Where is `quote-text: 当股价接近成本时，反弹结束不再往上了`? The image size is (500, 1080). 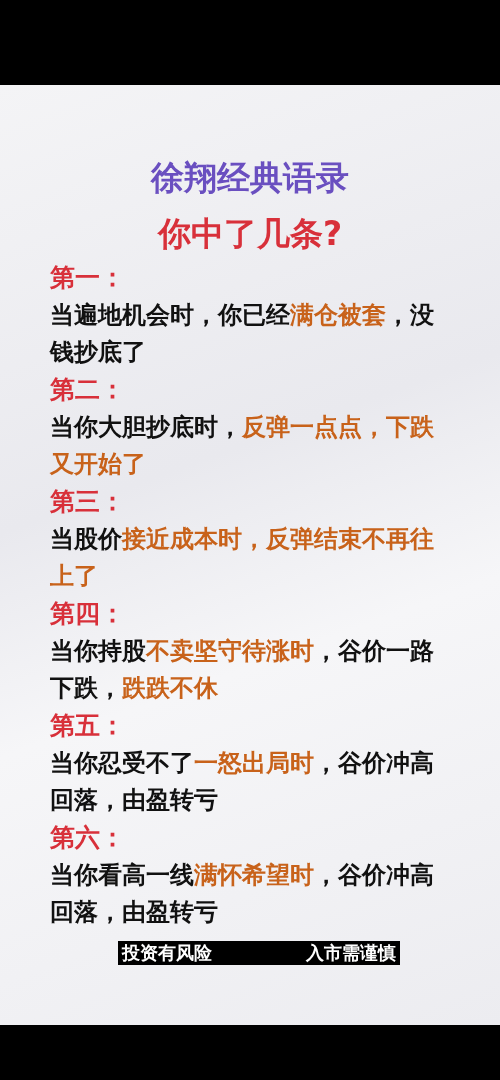 quote-text: 当股价接近成本时，反弹结束不再往上了 is located at coordinates (242, 558).